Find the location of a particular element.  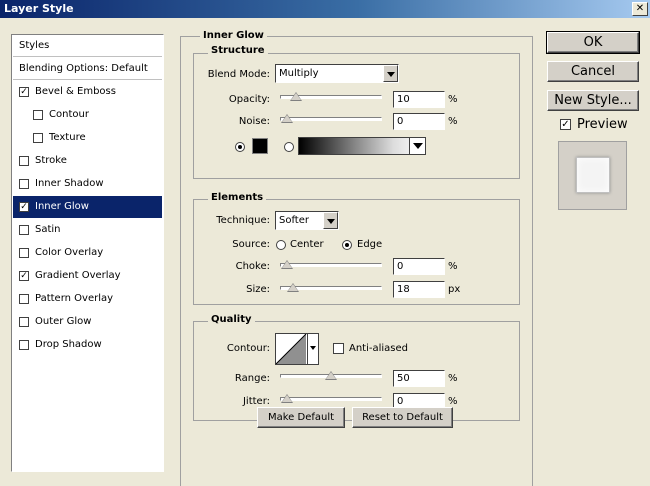

opacity-input: 10 is located at coordinates (419, 99).